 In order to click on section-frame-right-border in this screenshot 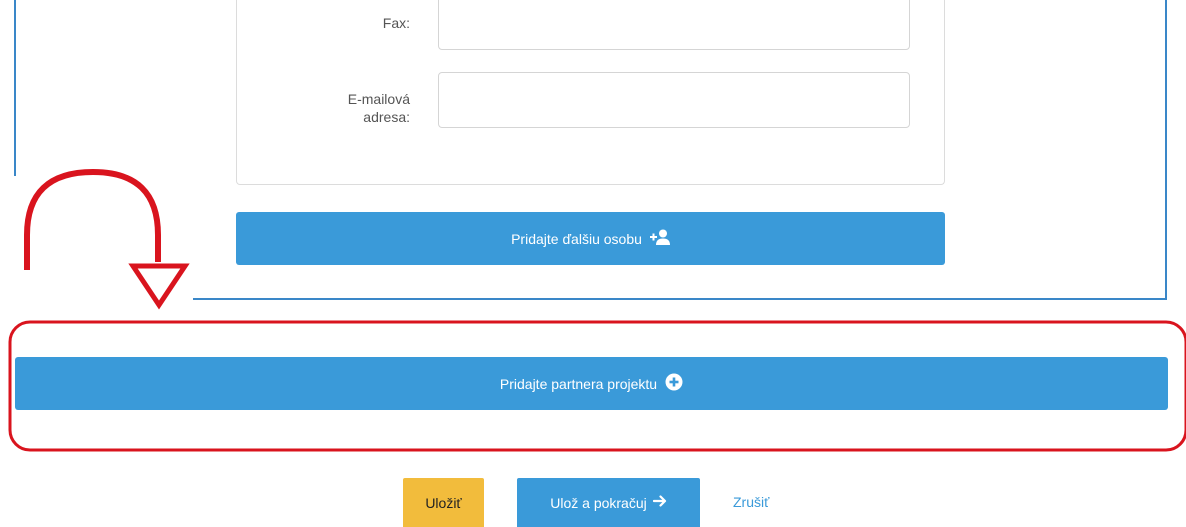, I will do `click(1166, 150)`.